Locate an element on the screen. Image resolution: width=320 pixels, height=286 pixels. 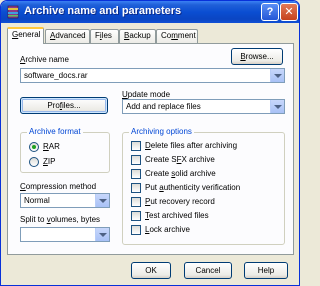
tab-advanced-label: dvanced is located at coordinates (70, 35).